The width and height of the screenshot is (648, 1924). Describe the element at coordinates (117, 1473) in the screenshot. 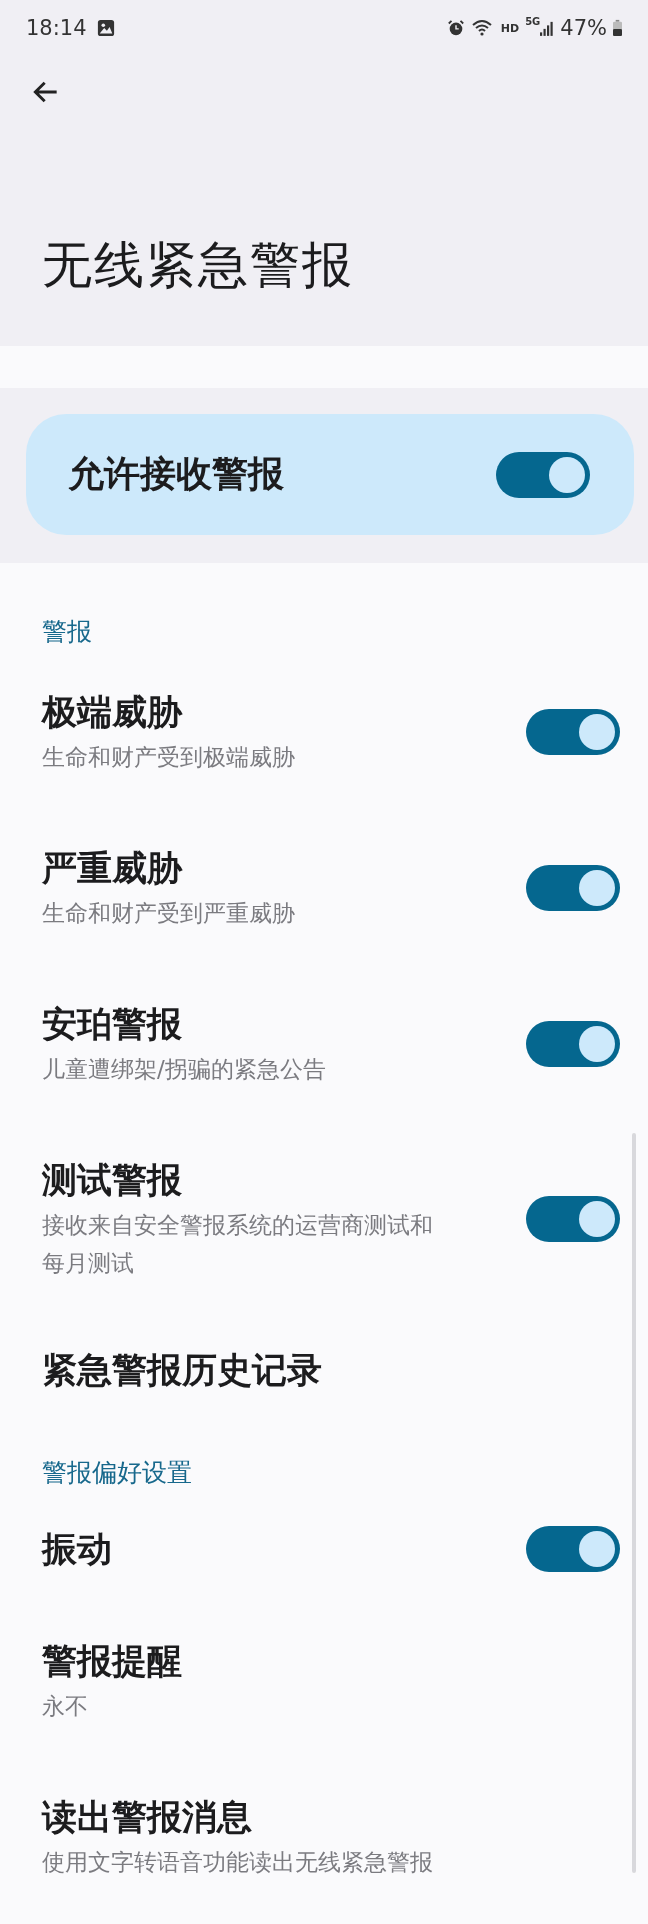

I see `section-header: 警报偏好设置` at that location.